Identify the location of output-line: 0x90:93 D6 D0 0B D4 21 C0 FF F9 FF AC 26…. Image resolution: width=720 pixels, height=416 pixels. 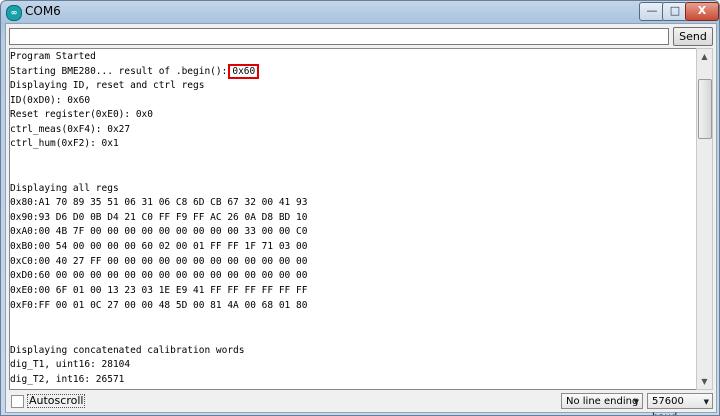
(159, 217).